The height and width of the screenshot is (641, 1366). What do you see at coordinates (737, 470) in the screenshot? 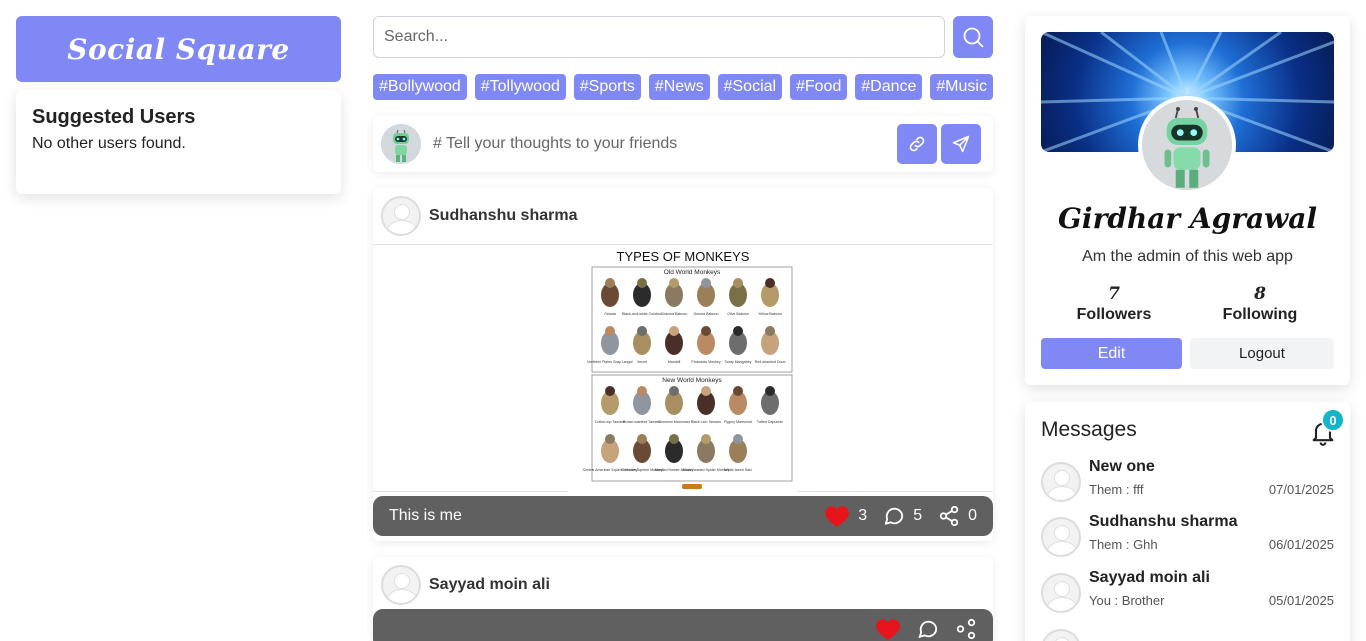
I see `monkey-label: White-faced Saki` at bounding box center [737, 470].